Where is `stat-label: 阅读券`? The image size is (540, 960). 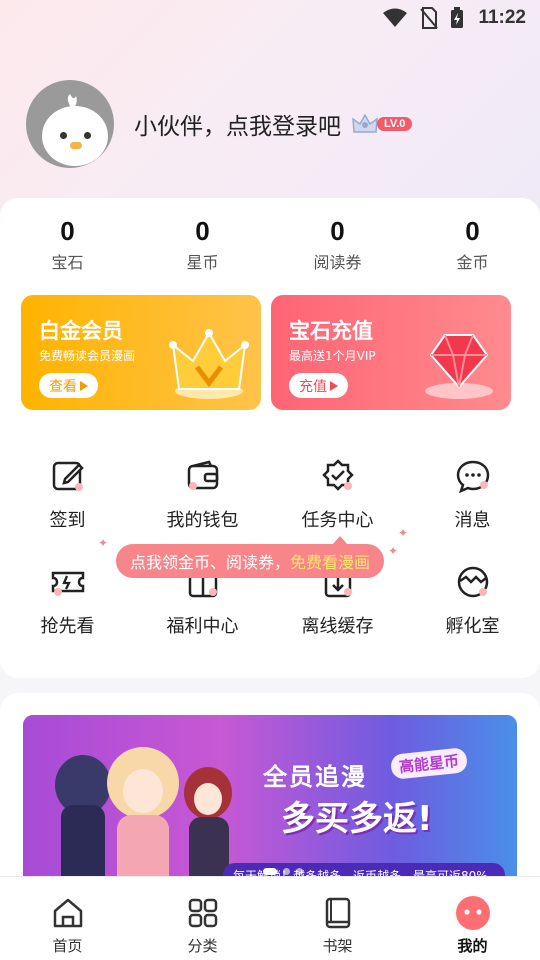 stat-label: 阅读券 is located at coordinates (337, 262).